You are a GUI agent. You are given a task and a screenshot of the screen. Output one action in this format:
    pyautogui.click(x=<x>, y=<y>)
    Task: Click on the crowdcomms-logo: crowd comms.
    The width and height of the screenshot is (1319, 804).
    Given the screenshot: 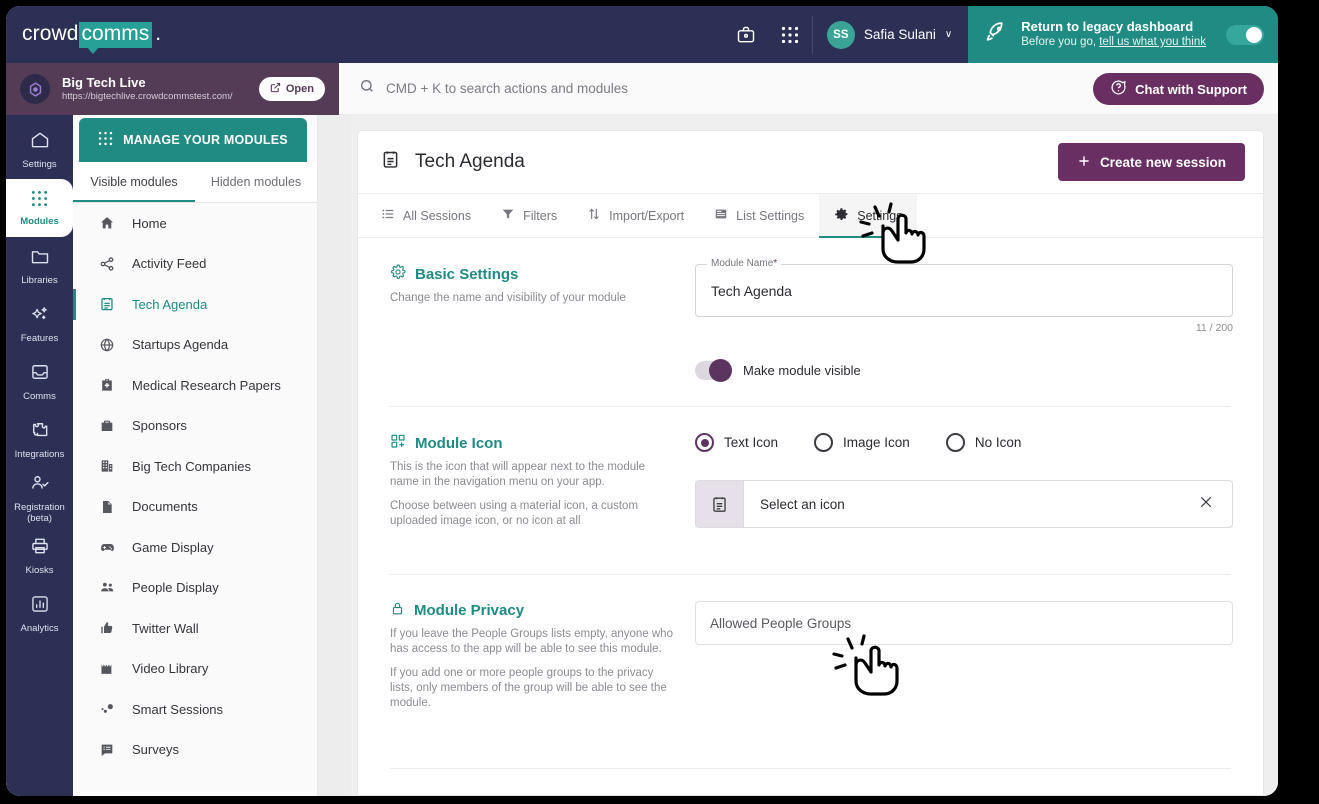 What is the action you would take?
    pyautogui.click(x=83, y=37)
    